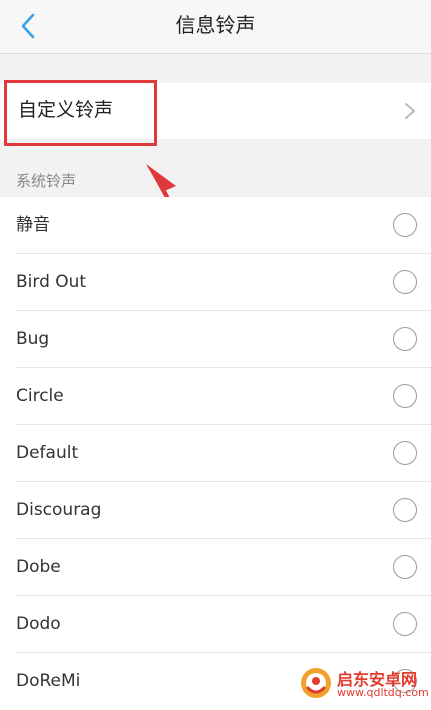  What do you see at coordinates (215, 282) in the screenshot?
I see `ringtone-item: Bird Out` at bounding box center [215, 282].